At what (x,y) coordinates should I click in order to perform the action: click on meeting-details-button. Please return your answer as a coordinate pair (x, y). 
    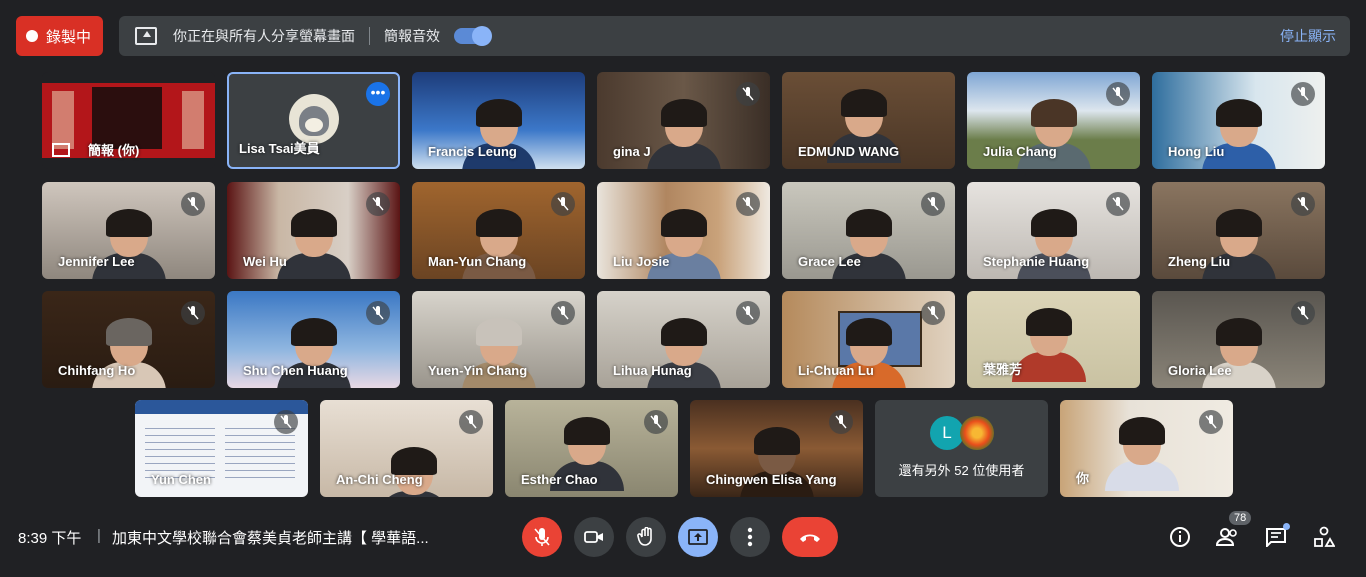
    Looking at the image, I should click on (1180, 537).